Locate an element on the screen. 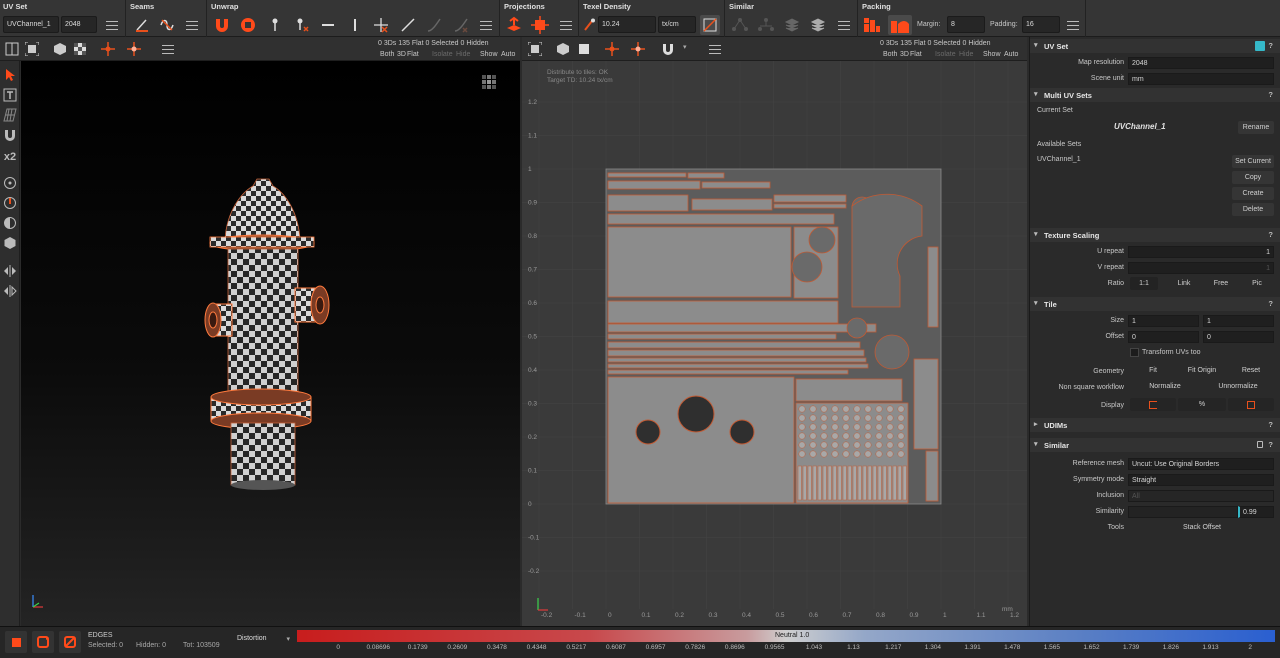  uv-hide-button: Hide is located at coordinates (966, 54).